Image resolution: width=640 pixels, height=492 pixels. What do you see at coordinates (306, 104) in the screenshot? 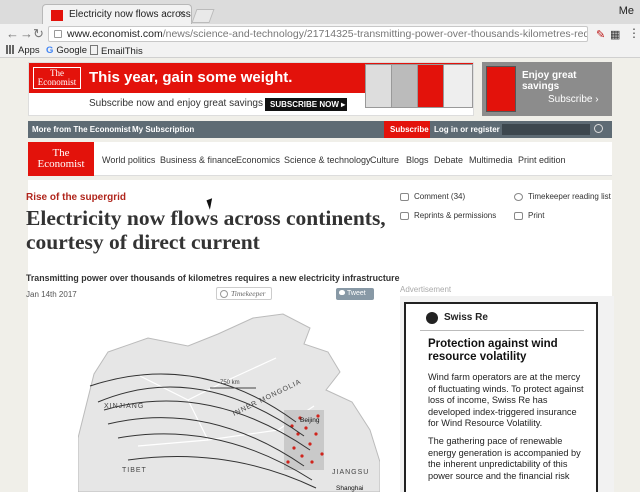
I see `ad-subscribe-button: SUBSCRIBE NOW ▸` at bounding box center [306, 104].